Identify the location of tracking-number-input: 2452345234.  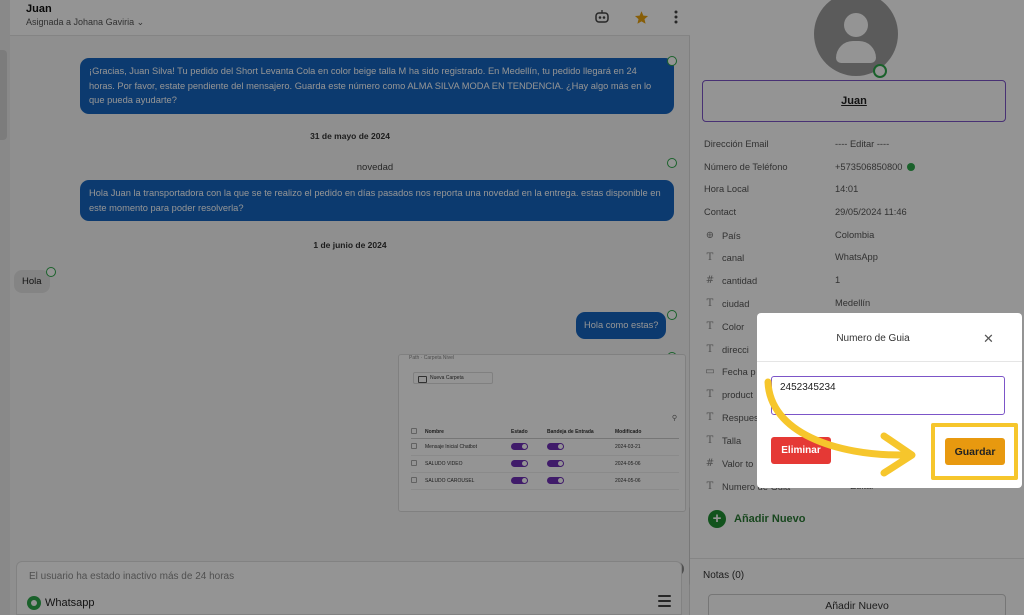
(888, 395).